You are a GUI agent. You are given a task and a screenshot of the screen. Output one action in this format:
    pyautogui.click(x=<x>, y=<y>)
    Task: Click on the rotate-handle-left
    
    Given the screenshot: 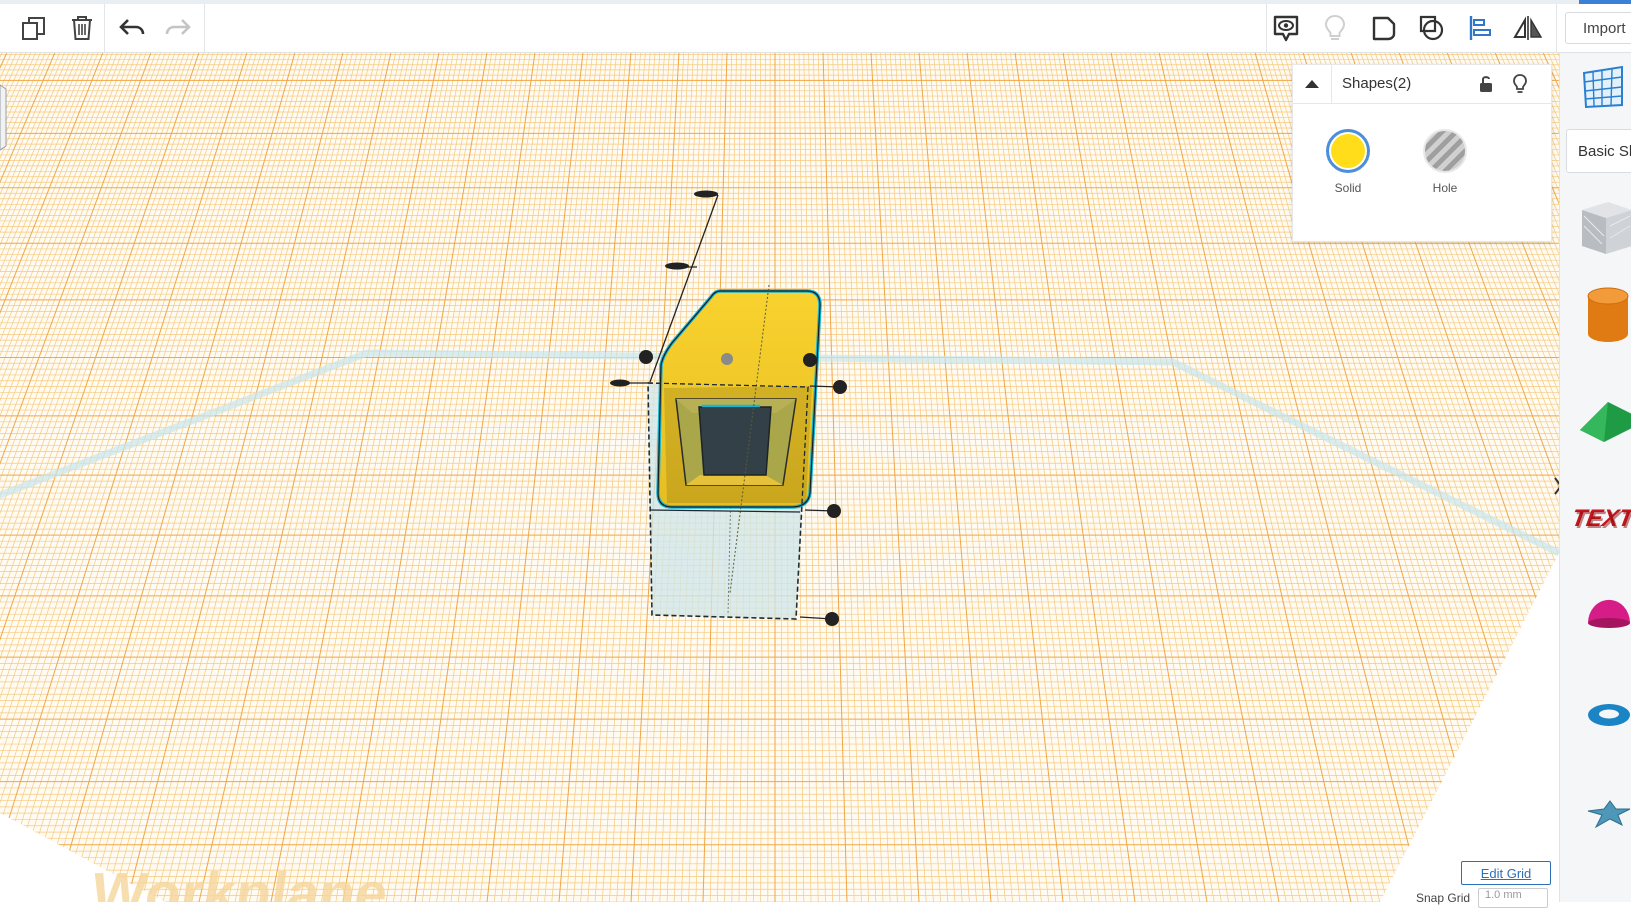 What is the action you would take?
    pyautogui.click(x=620, y=383)
    